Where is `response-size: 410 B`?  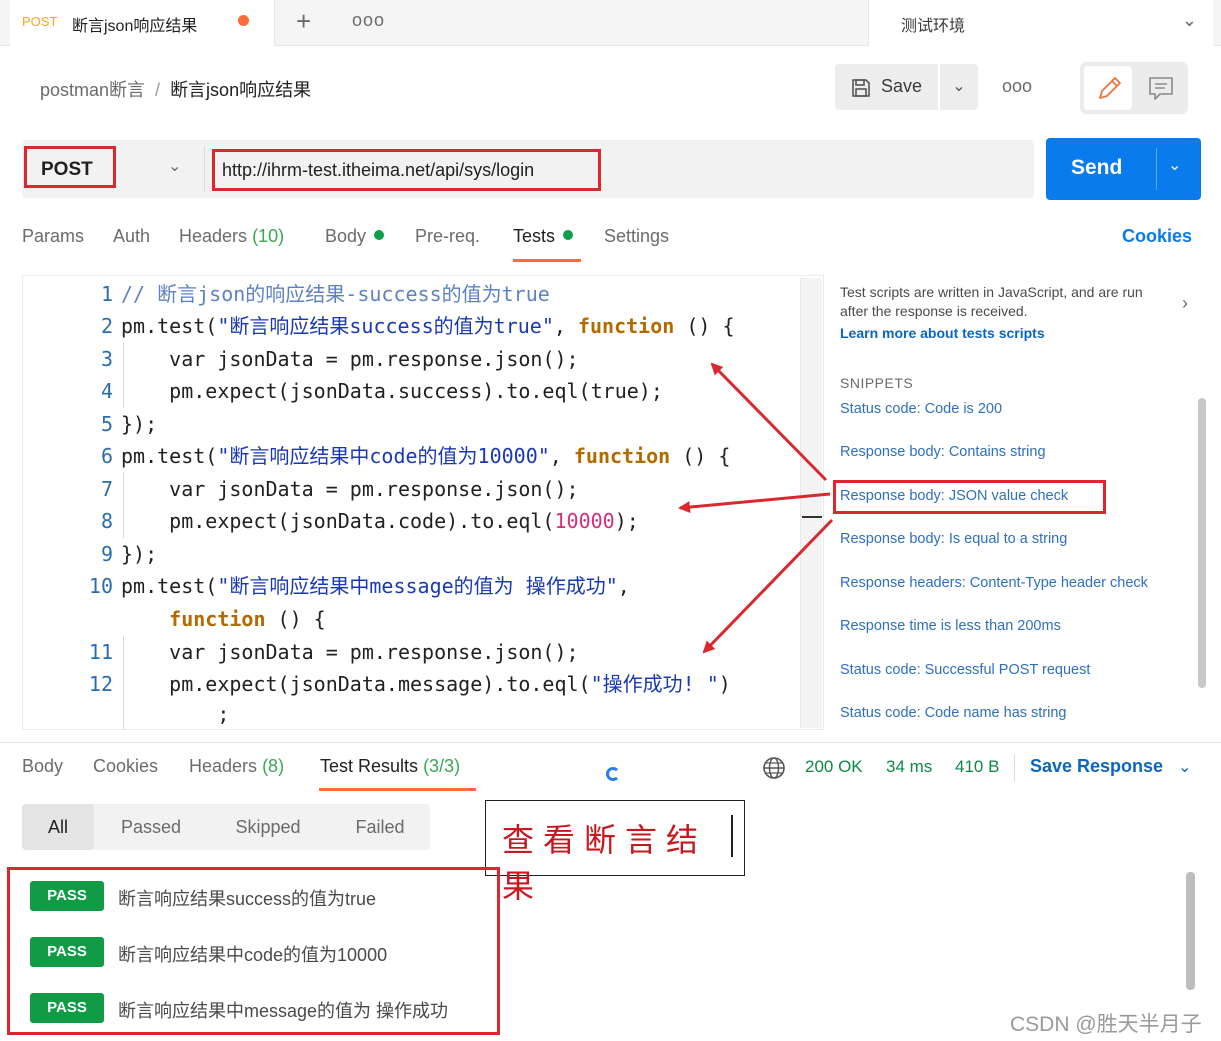 response-size: 410 B is located at coordinates (977, 767).